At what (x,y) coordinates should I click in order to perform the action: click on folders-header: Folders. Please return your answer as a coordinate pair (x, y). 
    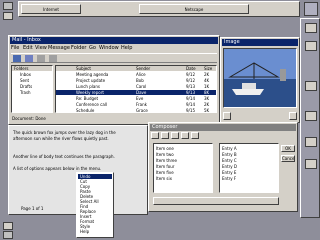
    Looking at the image, I should click on (32, 68).